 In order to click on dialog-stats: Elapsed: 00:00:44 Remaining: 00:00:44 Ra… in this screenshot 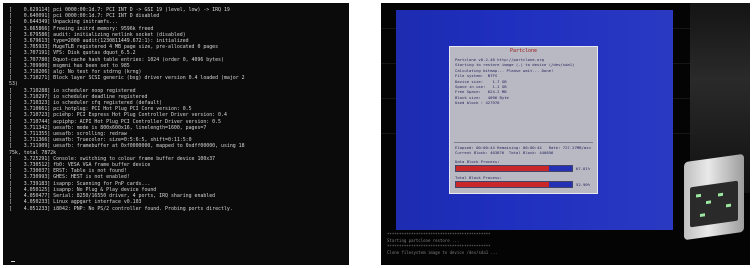, I will do `click(524, 150)`.